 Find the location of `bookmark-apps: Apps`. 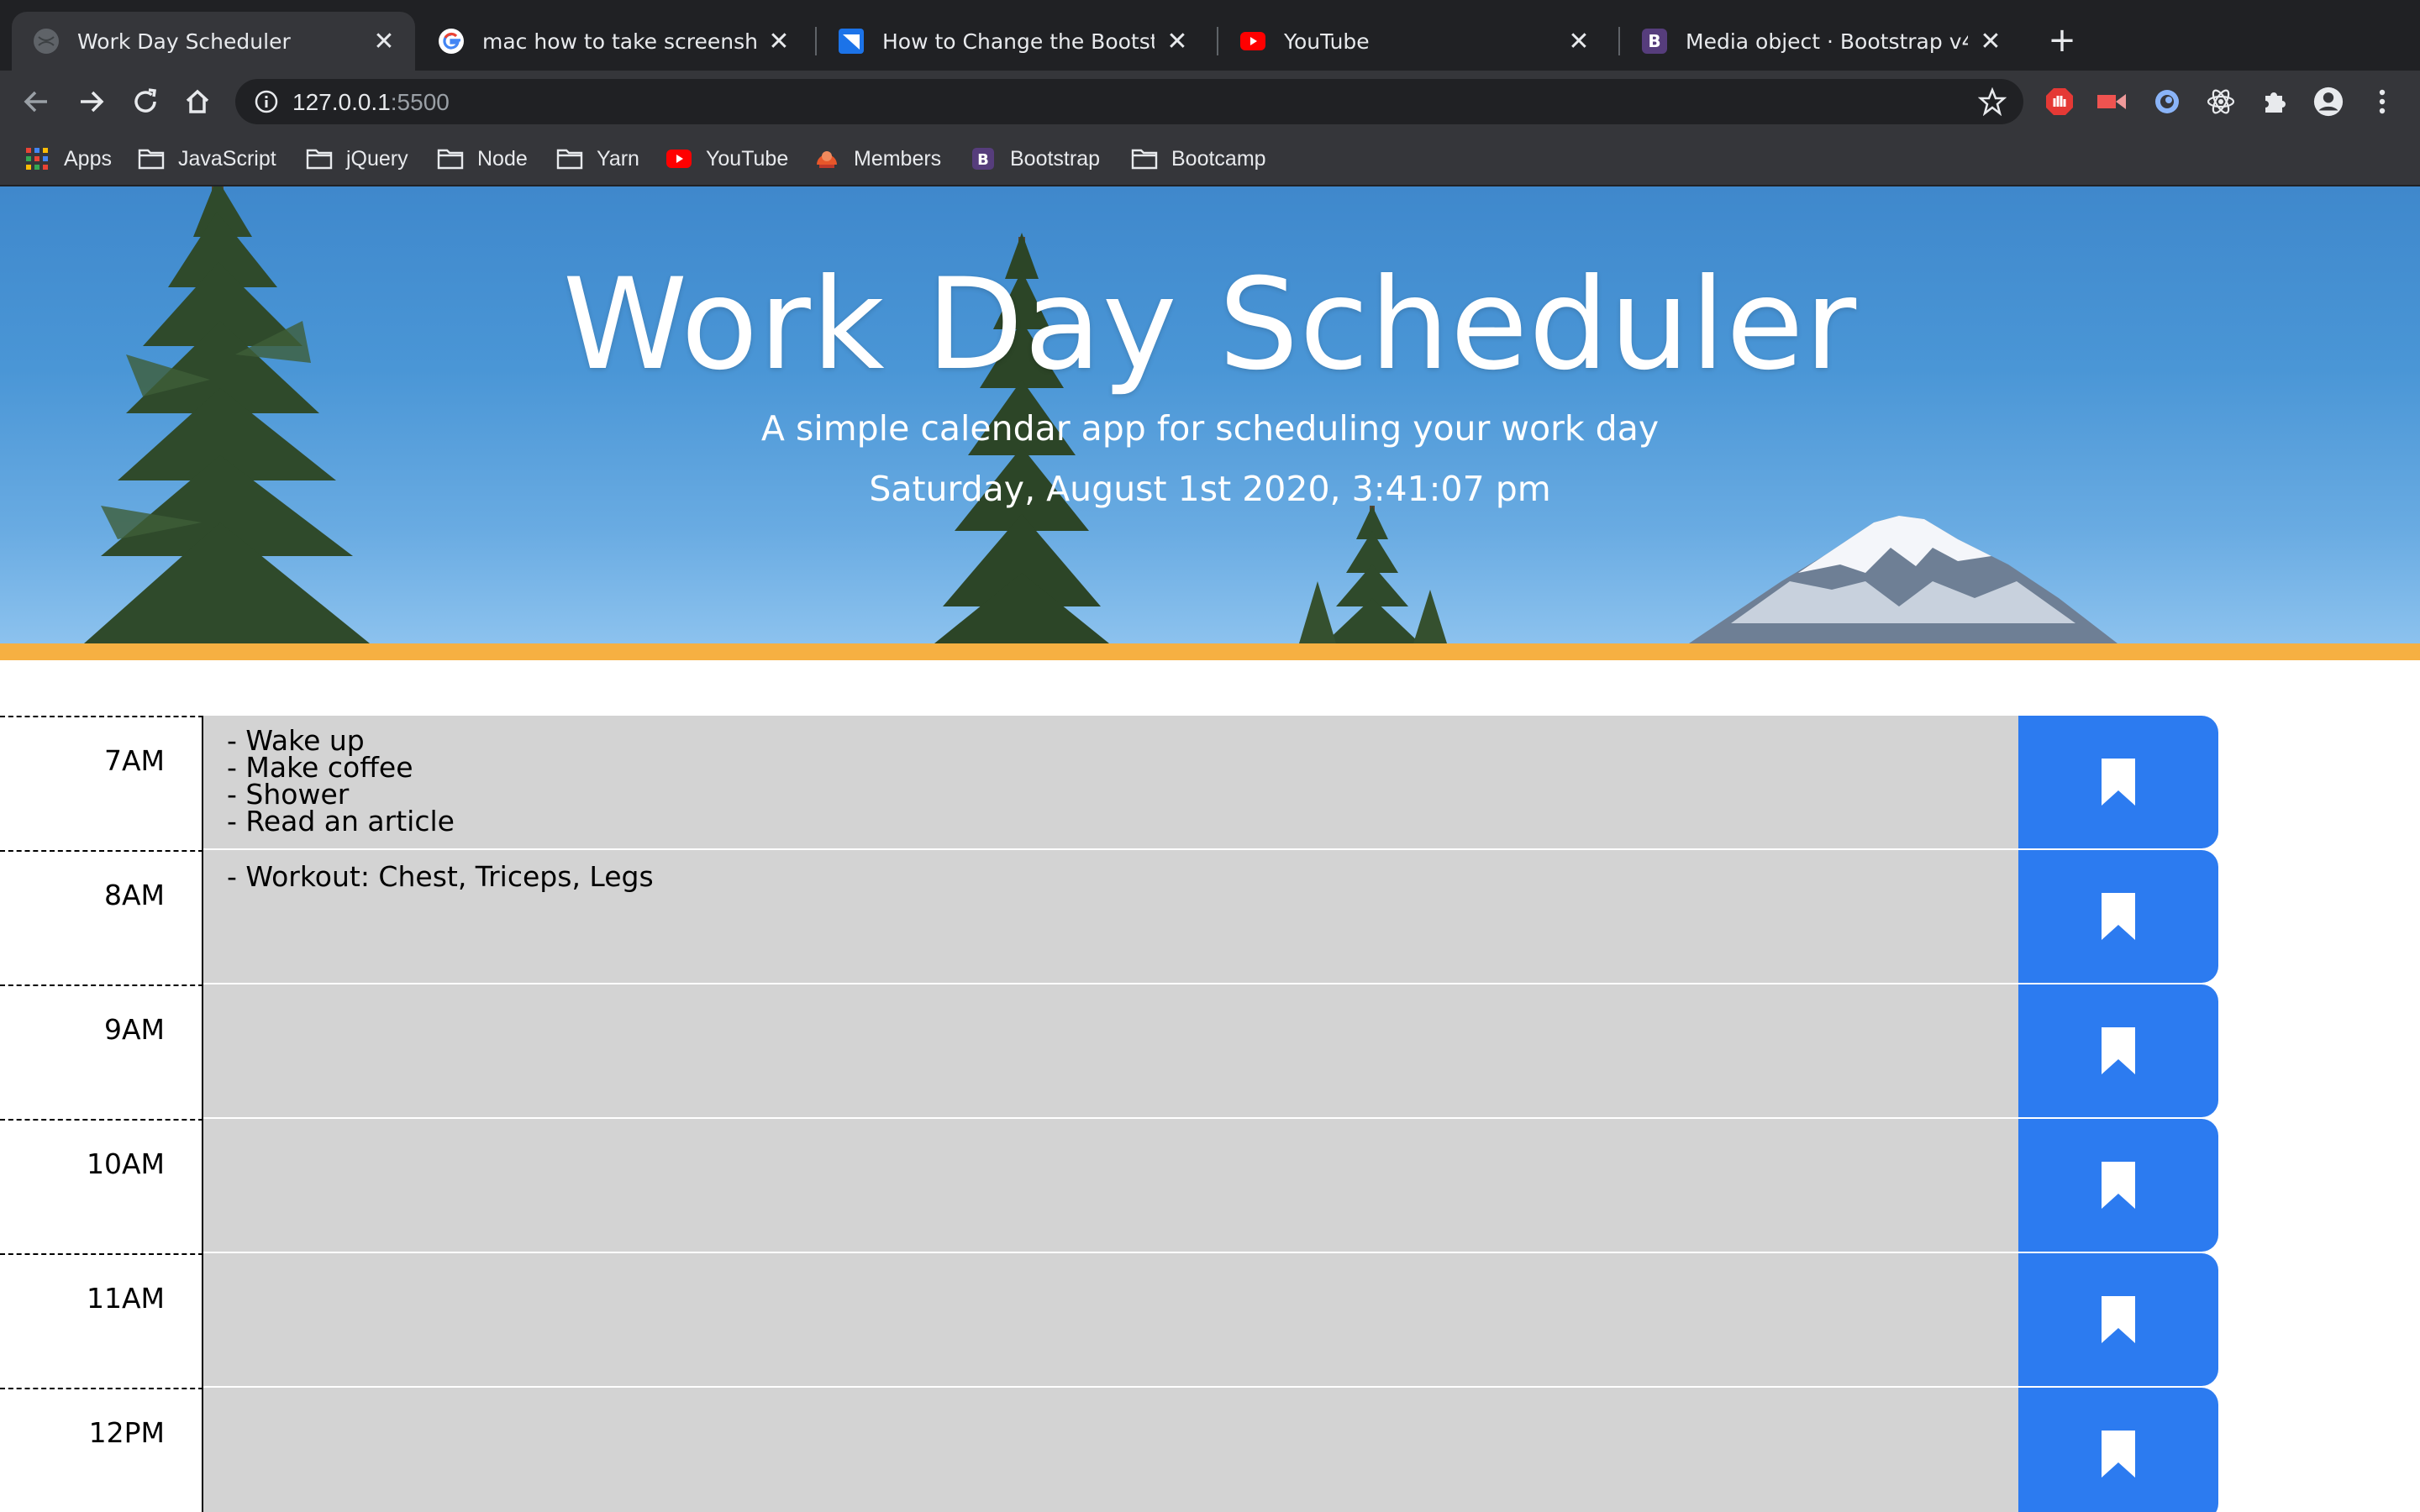

bookmark-apps: Apps is located at coordinates (68, 158).